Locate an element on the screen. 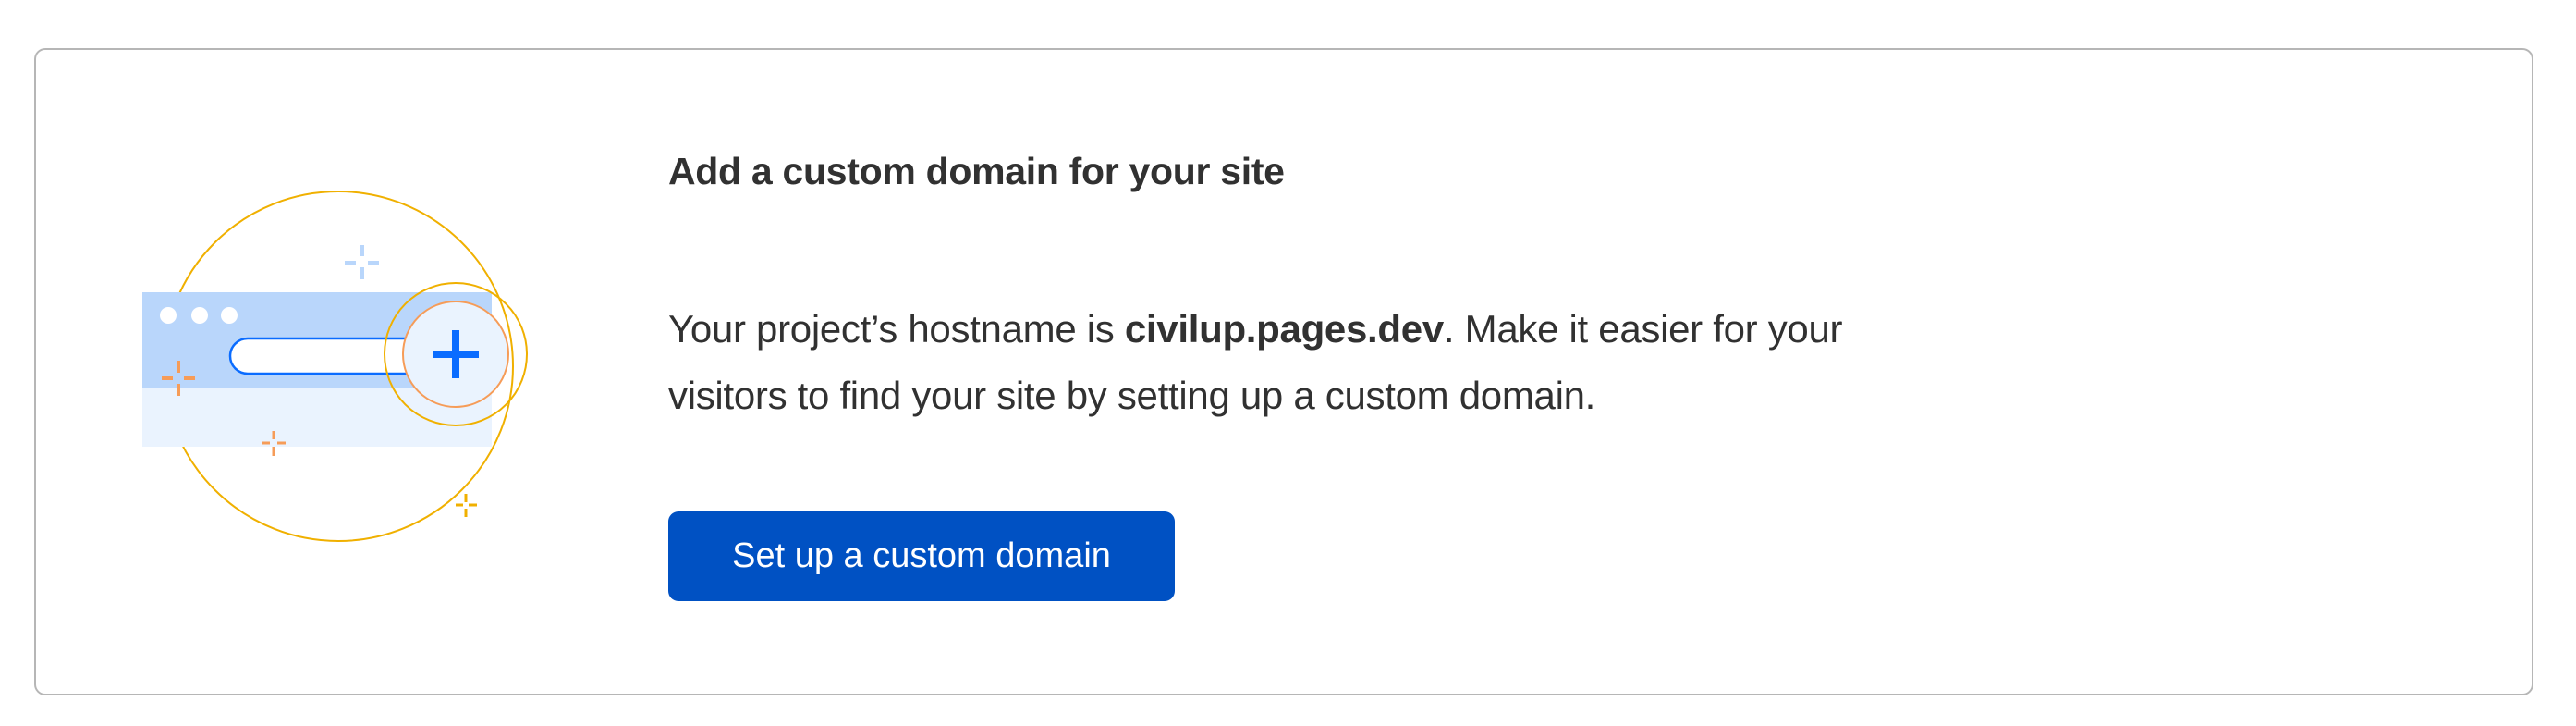 The image size is (2576, 726). description-suffix: . Make it easier for your is located at coordinates (1643, 329).